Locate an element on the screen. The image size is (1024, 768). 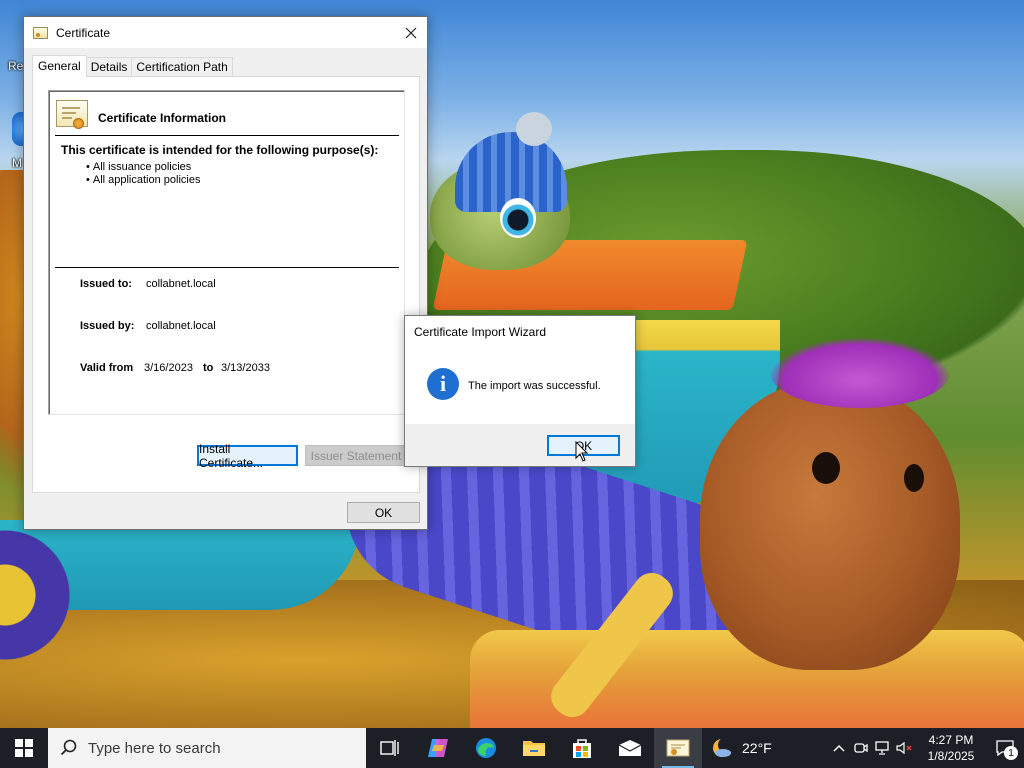
close-icon is located at coordinates (411, 32).